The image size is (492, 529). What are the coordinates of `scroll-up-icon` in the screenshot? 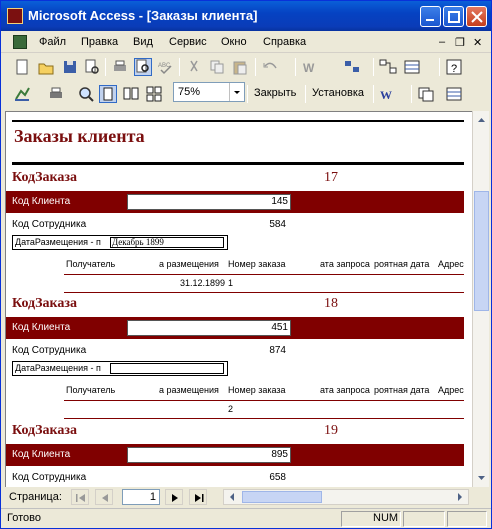 It's located at (481, 119).